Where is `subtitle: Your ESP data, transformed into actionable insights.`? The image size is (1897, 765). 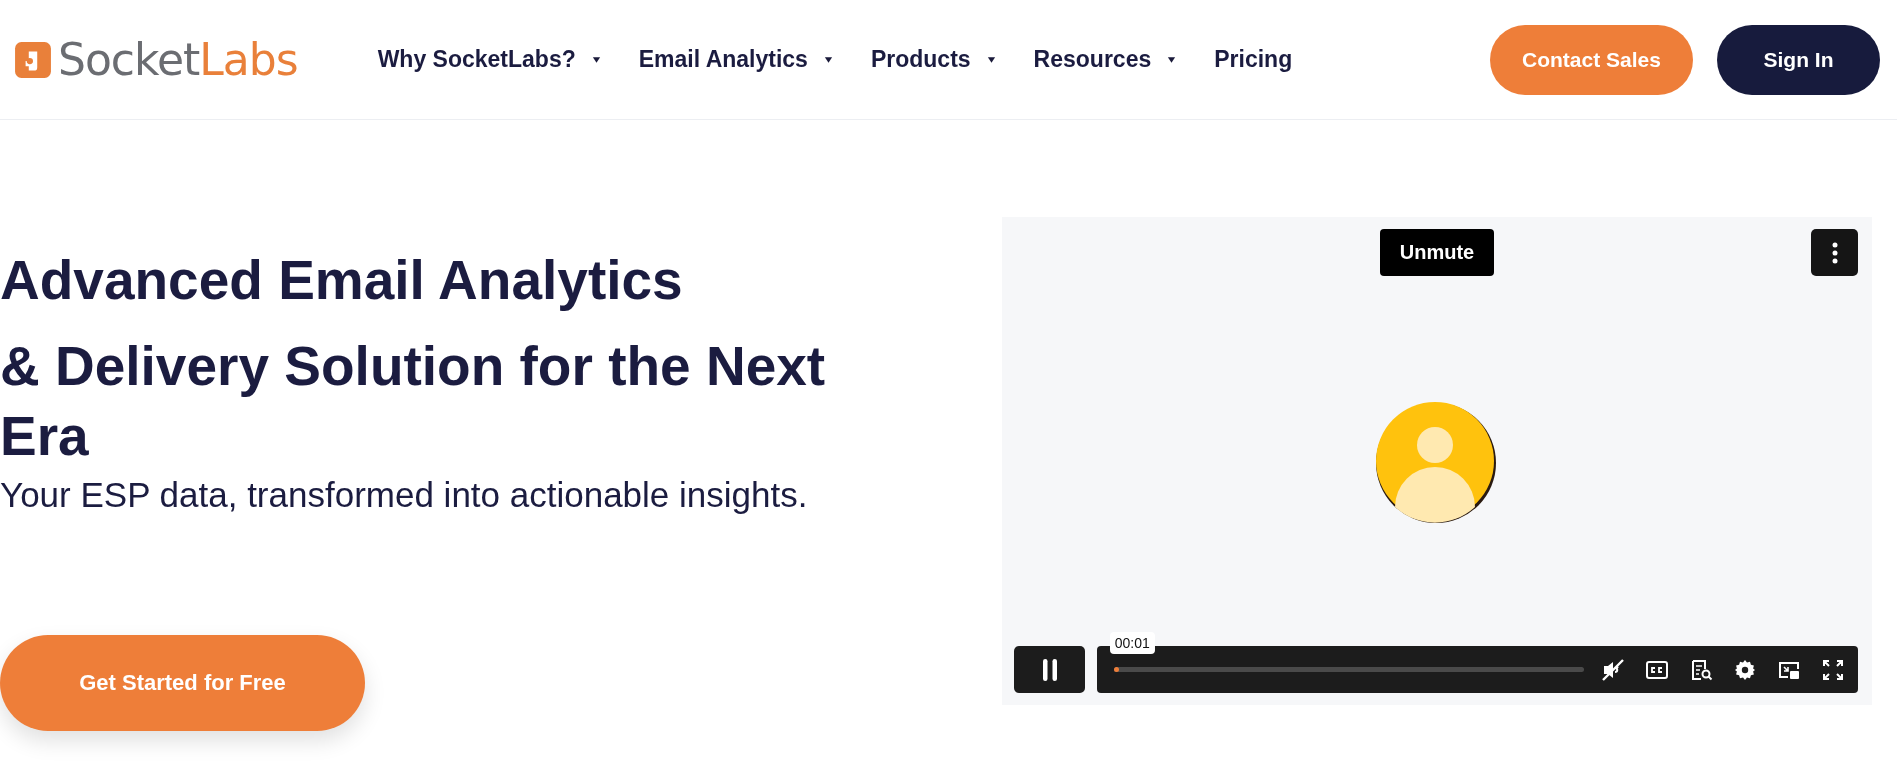 subtitle: Your ESP data, transformed into actionable insights. is located at coordinates (404, 495).